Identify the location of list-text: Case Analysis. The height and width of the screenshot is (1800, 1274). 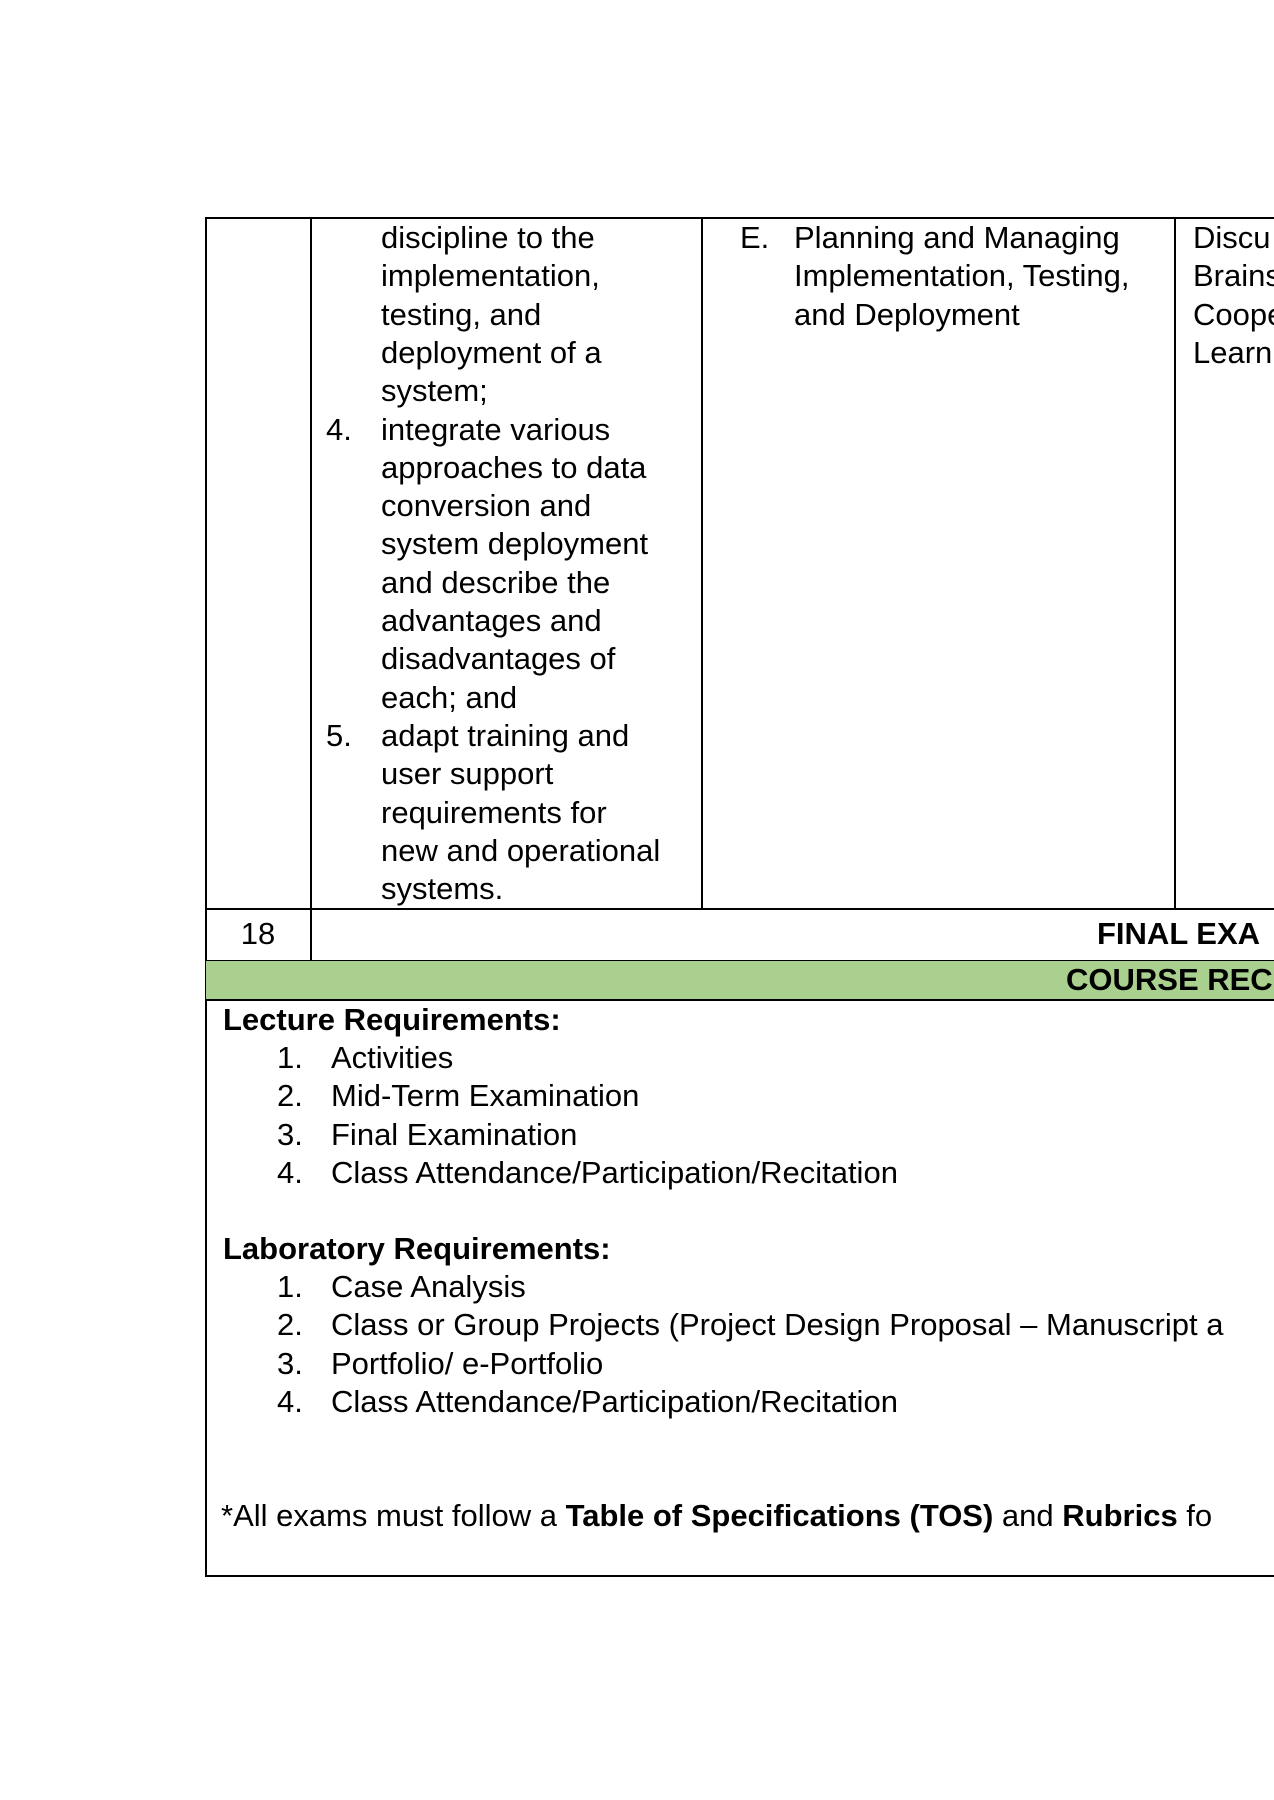
(428, 1286).